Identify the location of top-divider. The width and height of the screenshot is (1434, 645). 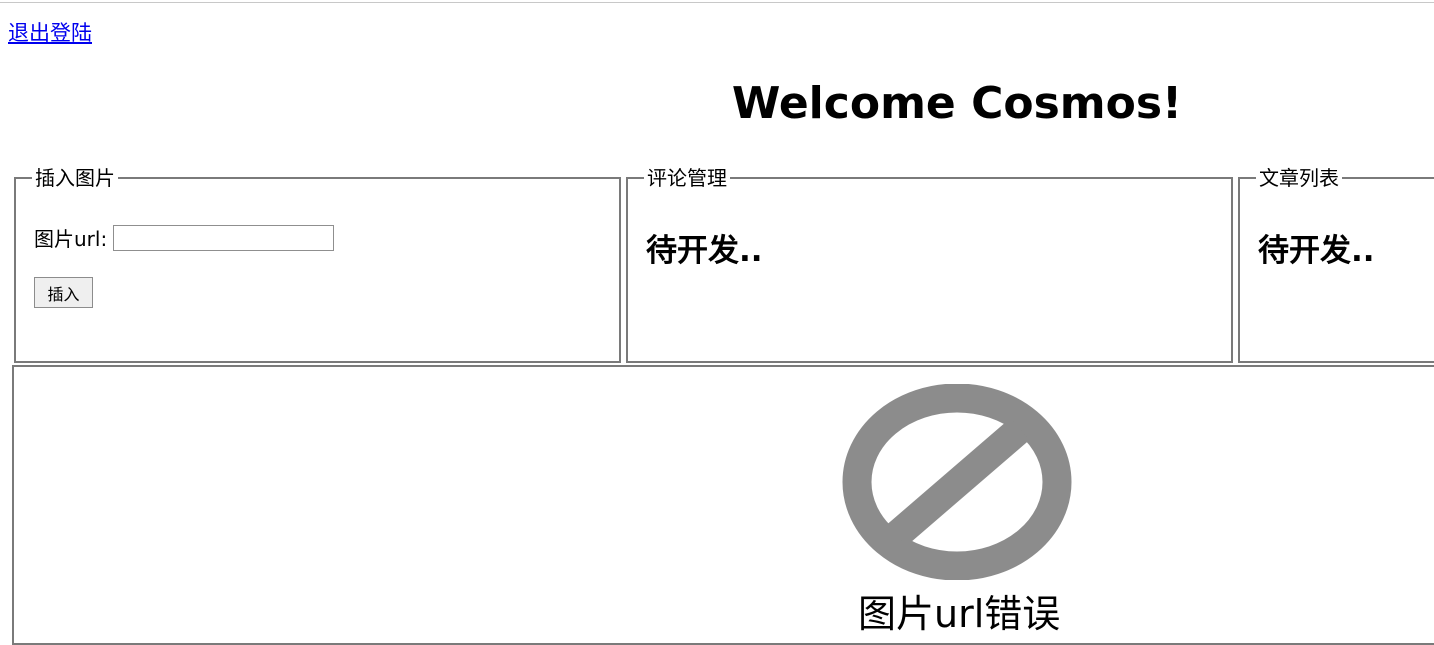
(717, 2).